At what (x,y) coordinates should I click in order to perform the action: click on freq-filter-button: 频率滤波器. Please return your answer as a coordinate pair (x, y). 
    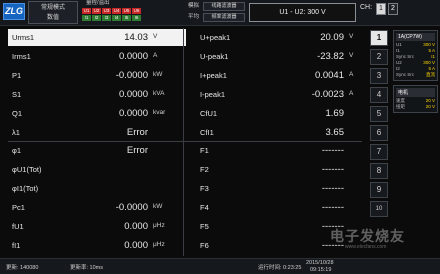
    Looking at the image, I should click on (224, 17).